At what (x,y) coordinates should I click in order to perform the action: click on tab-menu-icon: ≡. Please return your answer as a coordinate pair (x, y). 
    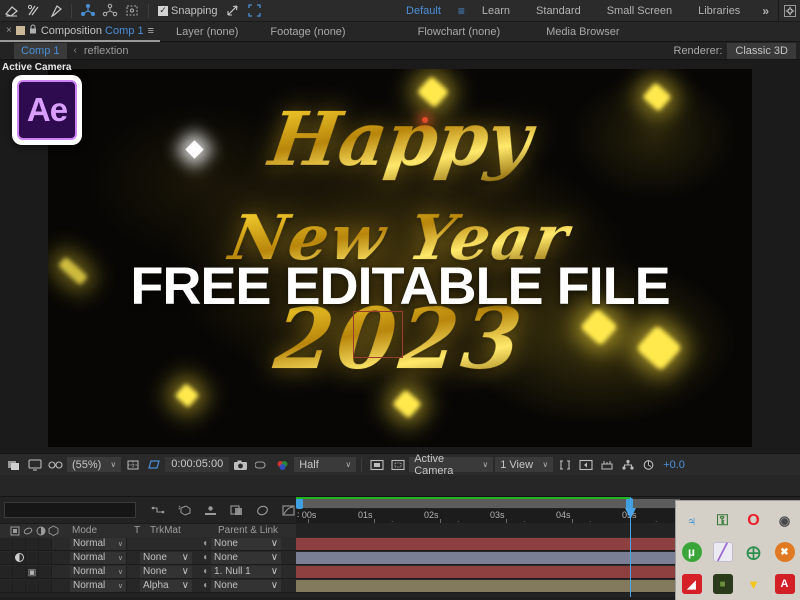
    Looking at the image, I should click on (151, 31).